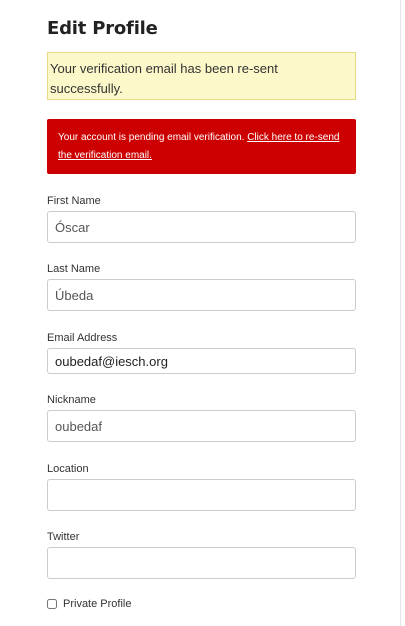 The width and height of the screenshot is (405, 626). I want to click on private-profile-label: Private Profile, so click(97, 604).